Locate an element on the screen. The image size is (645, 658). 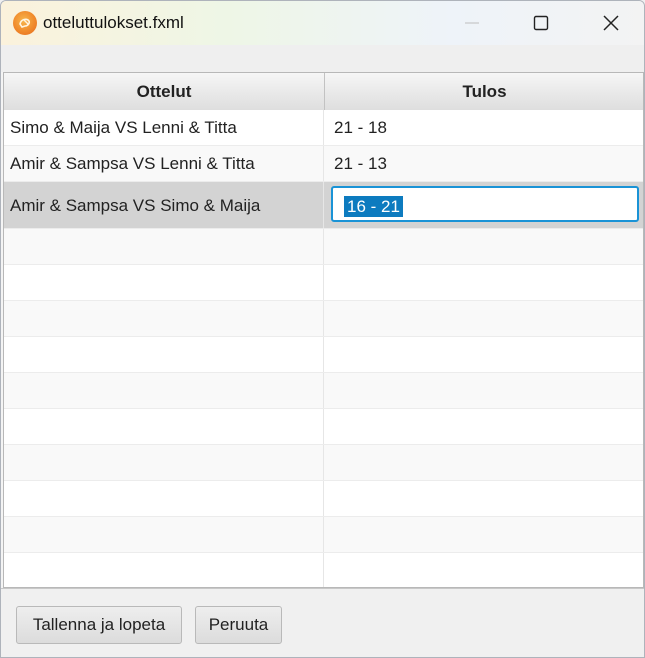
match-cell: Amir & Sampsa VS Simo & Maija is located at coordinates (164, 205).